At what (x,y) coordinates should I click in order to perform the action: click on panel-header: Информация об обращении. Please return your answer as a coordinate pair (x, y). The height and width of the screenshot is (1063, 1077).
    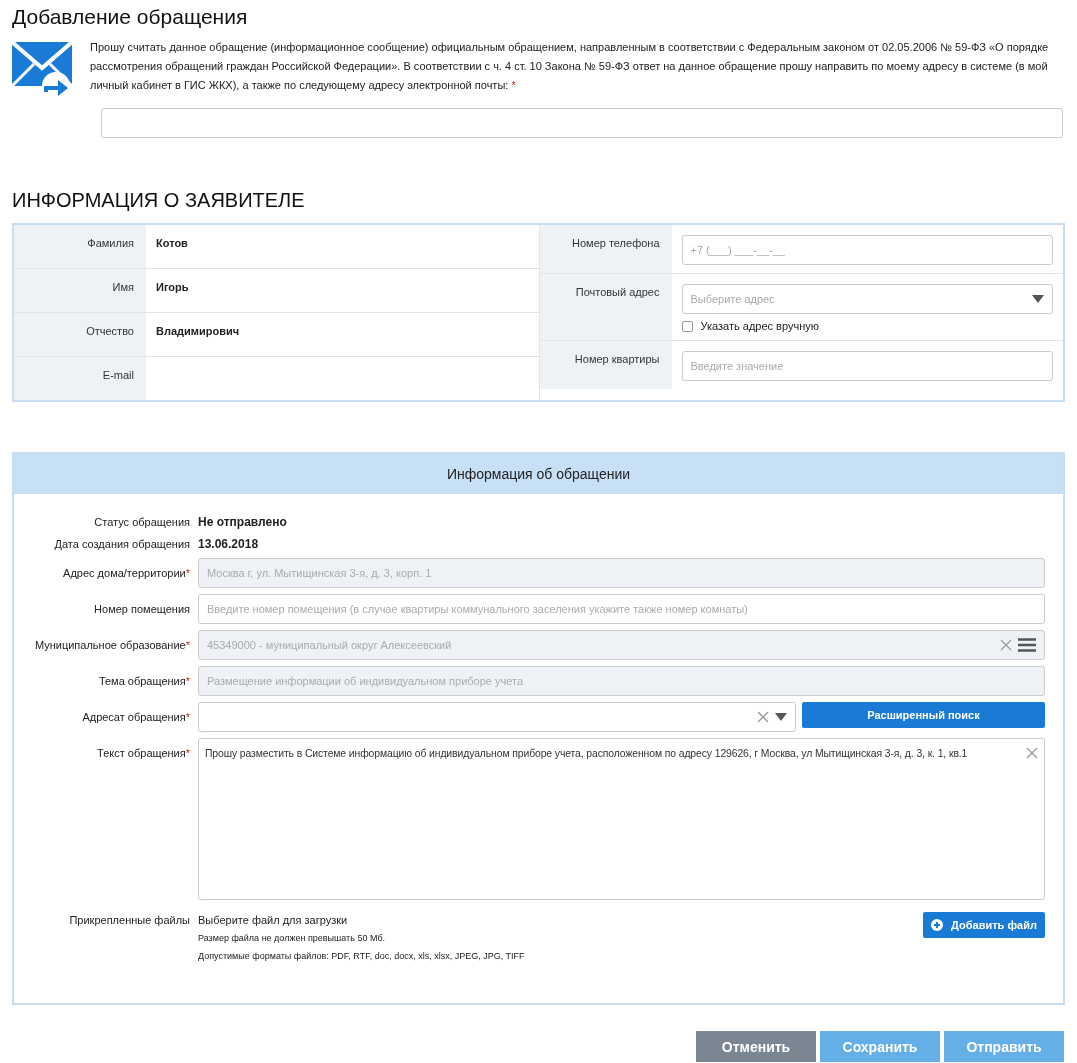
    Looking at the image, I should click on (538, 474).